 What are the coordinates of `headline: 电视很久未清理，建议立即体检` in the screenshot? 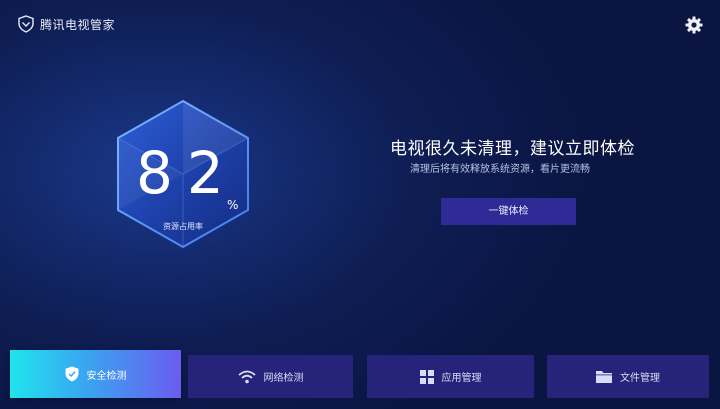 It's located at (512, 149).